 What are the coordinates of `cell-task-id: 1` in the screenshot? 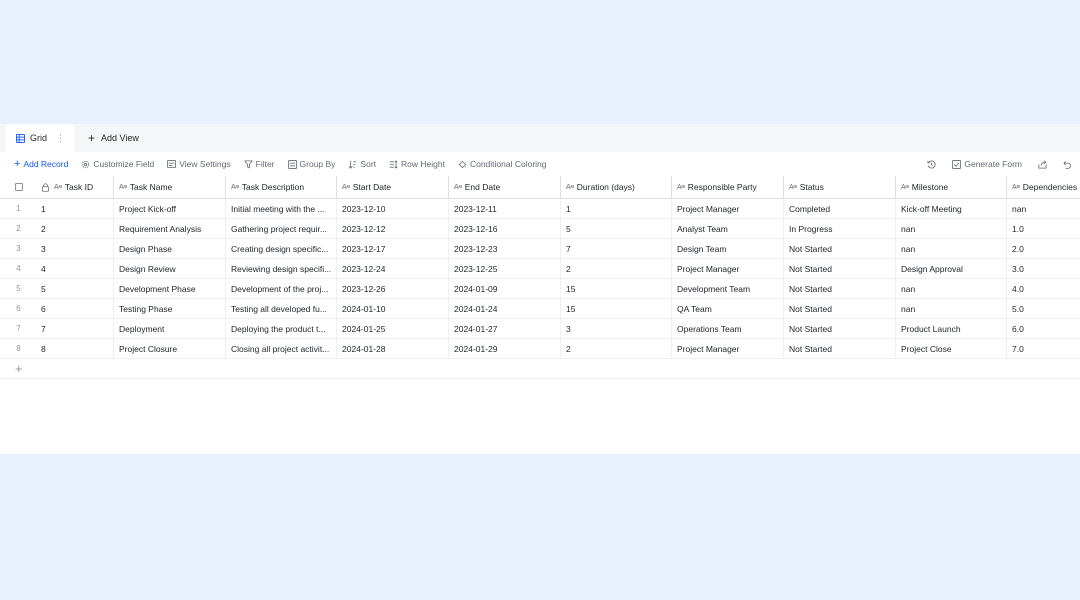 It's located at (75, 208).